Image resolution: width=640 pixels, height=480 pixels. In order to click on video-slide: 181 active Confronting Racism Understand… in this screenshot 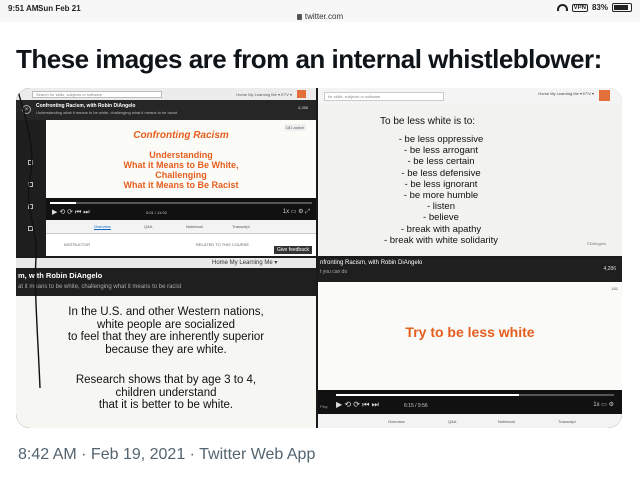, I will do `click(181, 159)`.